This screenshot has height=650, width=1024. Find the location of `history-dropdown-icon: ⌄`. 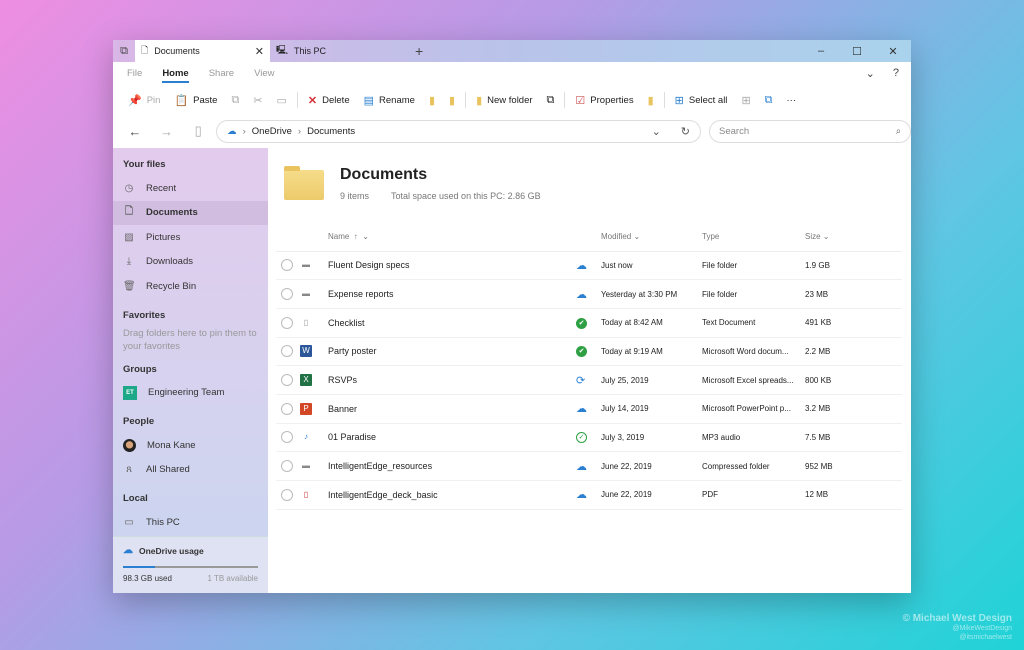

history-dropdown-icon: ⌄ is located at coordinates (656, 131).